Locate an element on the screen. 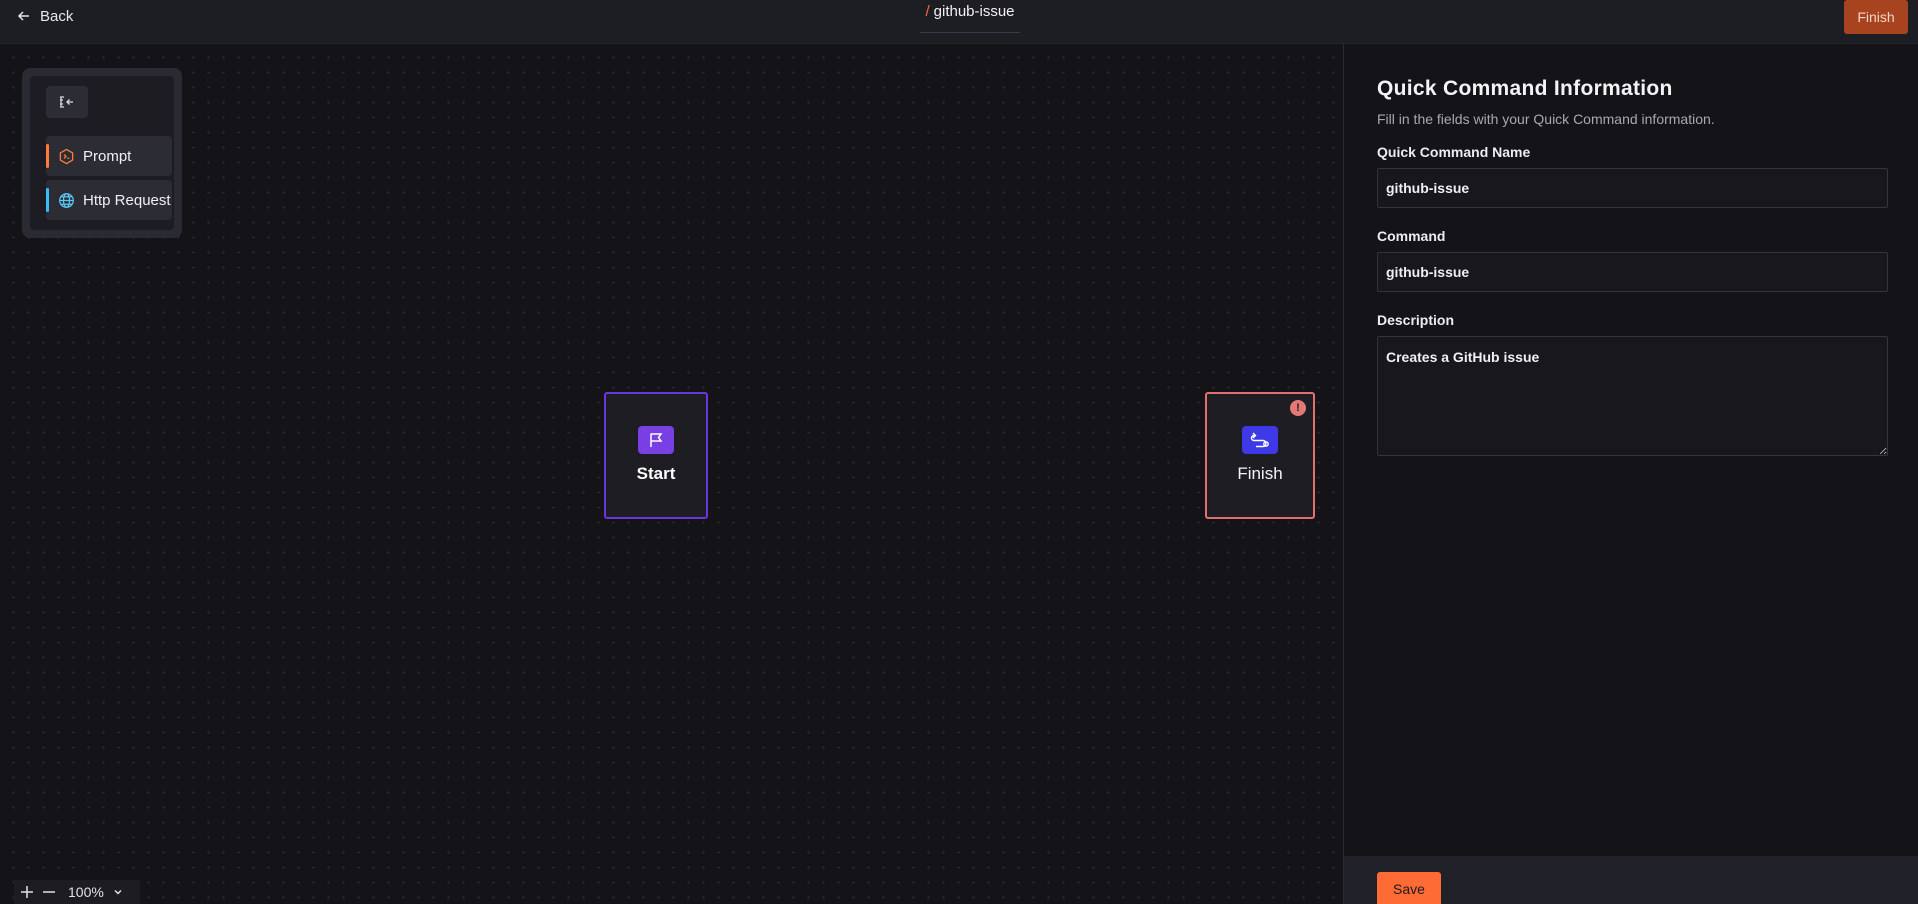 The height and width of the screenshot is (904, 1918). flag-icon is located at coordinates (656, 440).